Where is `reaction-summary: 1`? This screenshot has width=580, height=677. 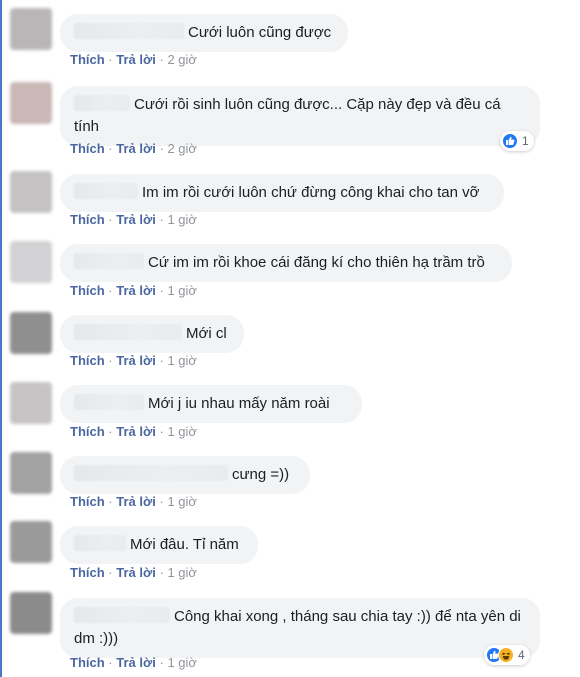 reaction-summary: 1 is located at coordinates (517, 141).